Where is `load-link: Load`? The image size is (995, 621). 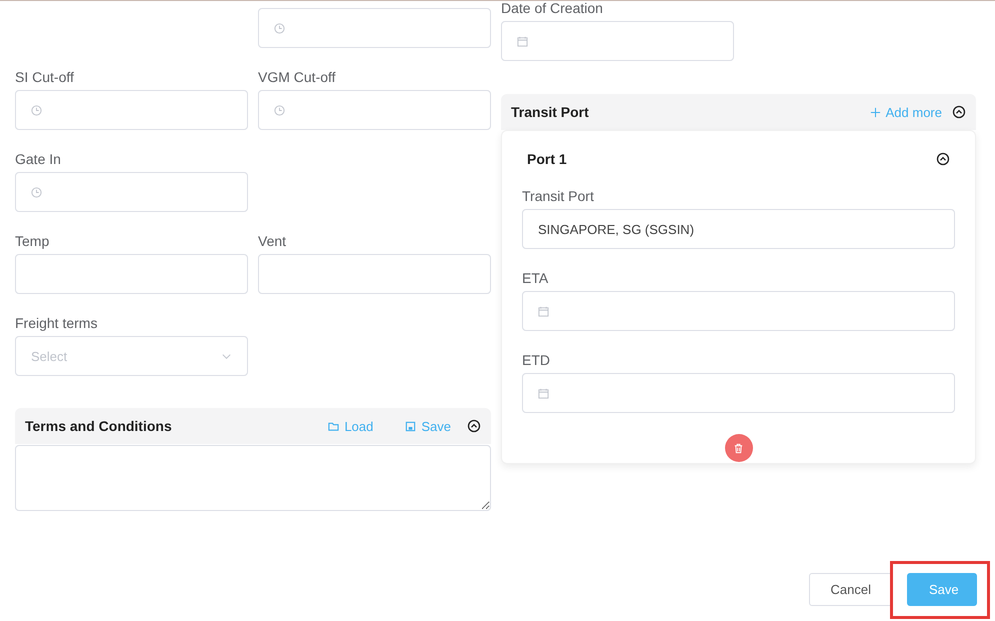 load-link: Load is located at coordinates (351, 426).